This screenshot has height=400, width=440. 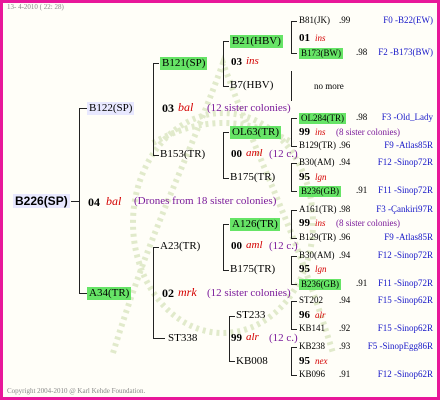 What do you see at coordinates (400, 346) in the screenshot?
I see `gen5-reference-link: F5 -SinopEgg86R` at bounding box center [400, 346].